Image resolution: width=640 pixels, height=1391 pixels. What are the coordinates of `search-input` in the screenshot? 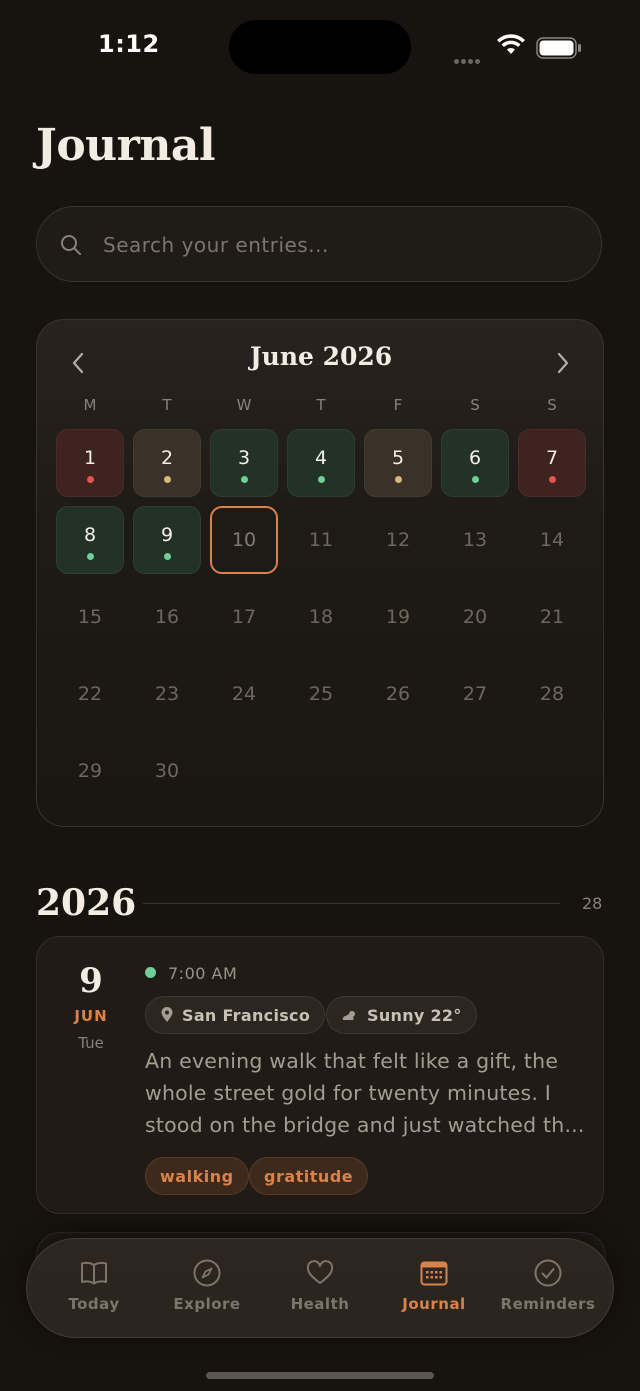 It's located at (338, 245).